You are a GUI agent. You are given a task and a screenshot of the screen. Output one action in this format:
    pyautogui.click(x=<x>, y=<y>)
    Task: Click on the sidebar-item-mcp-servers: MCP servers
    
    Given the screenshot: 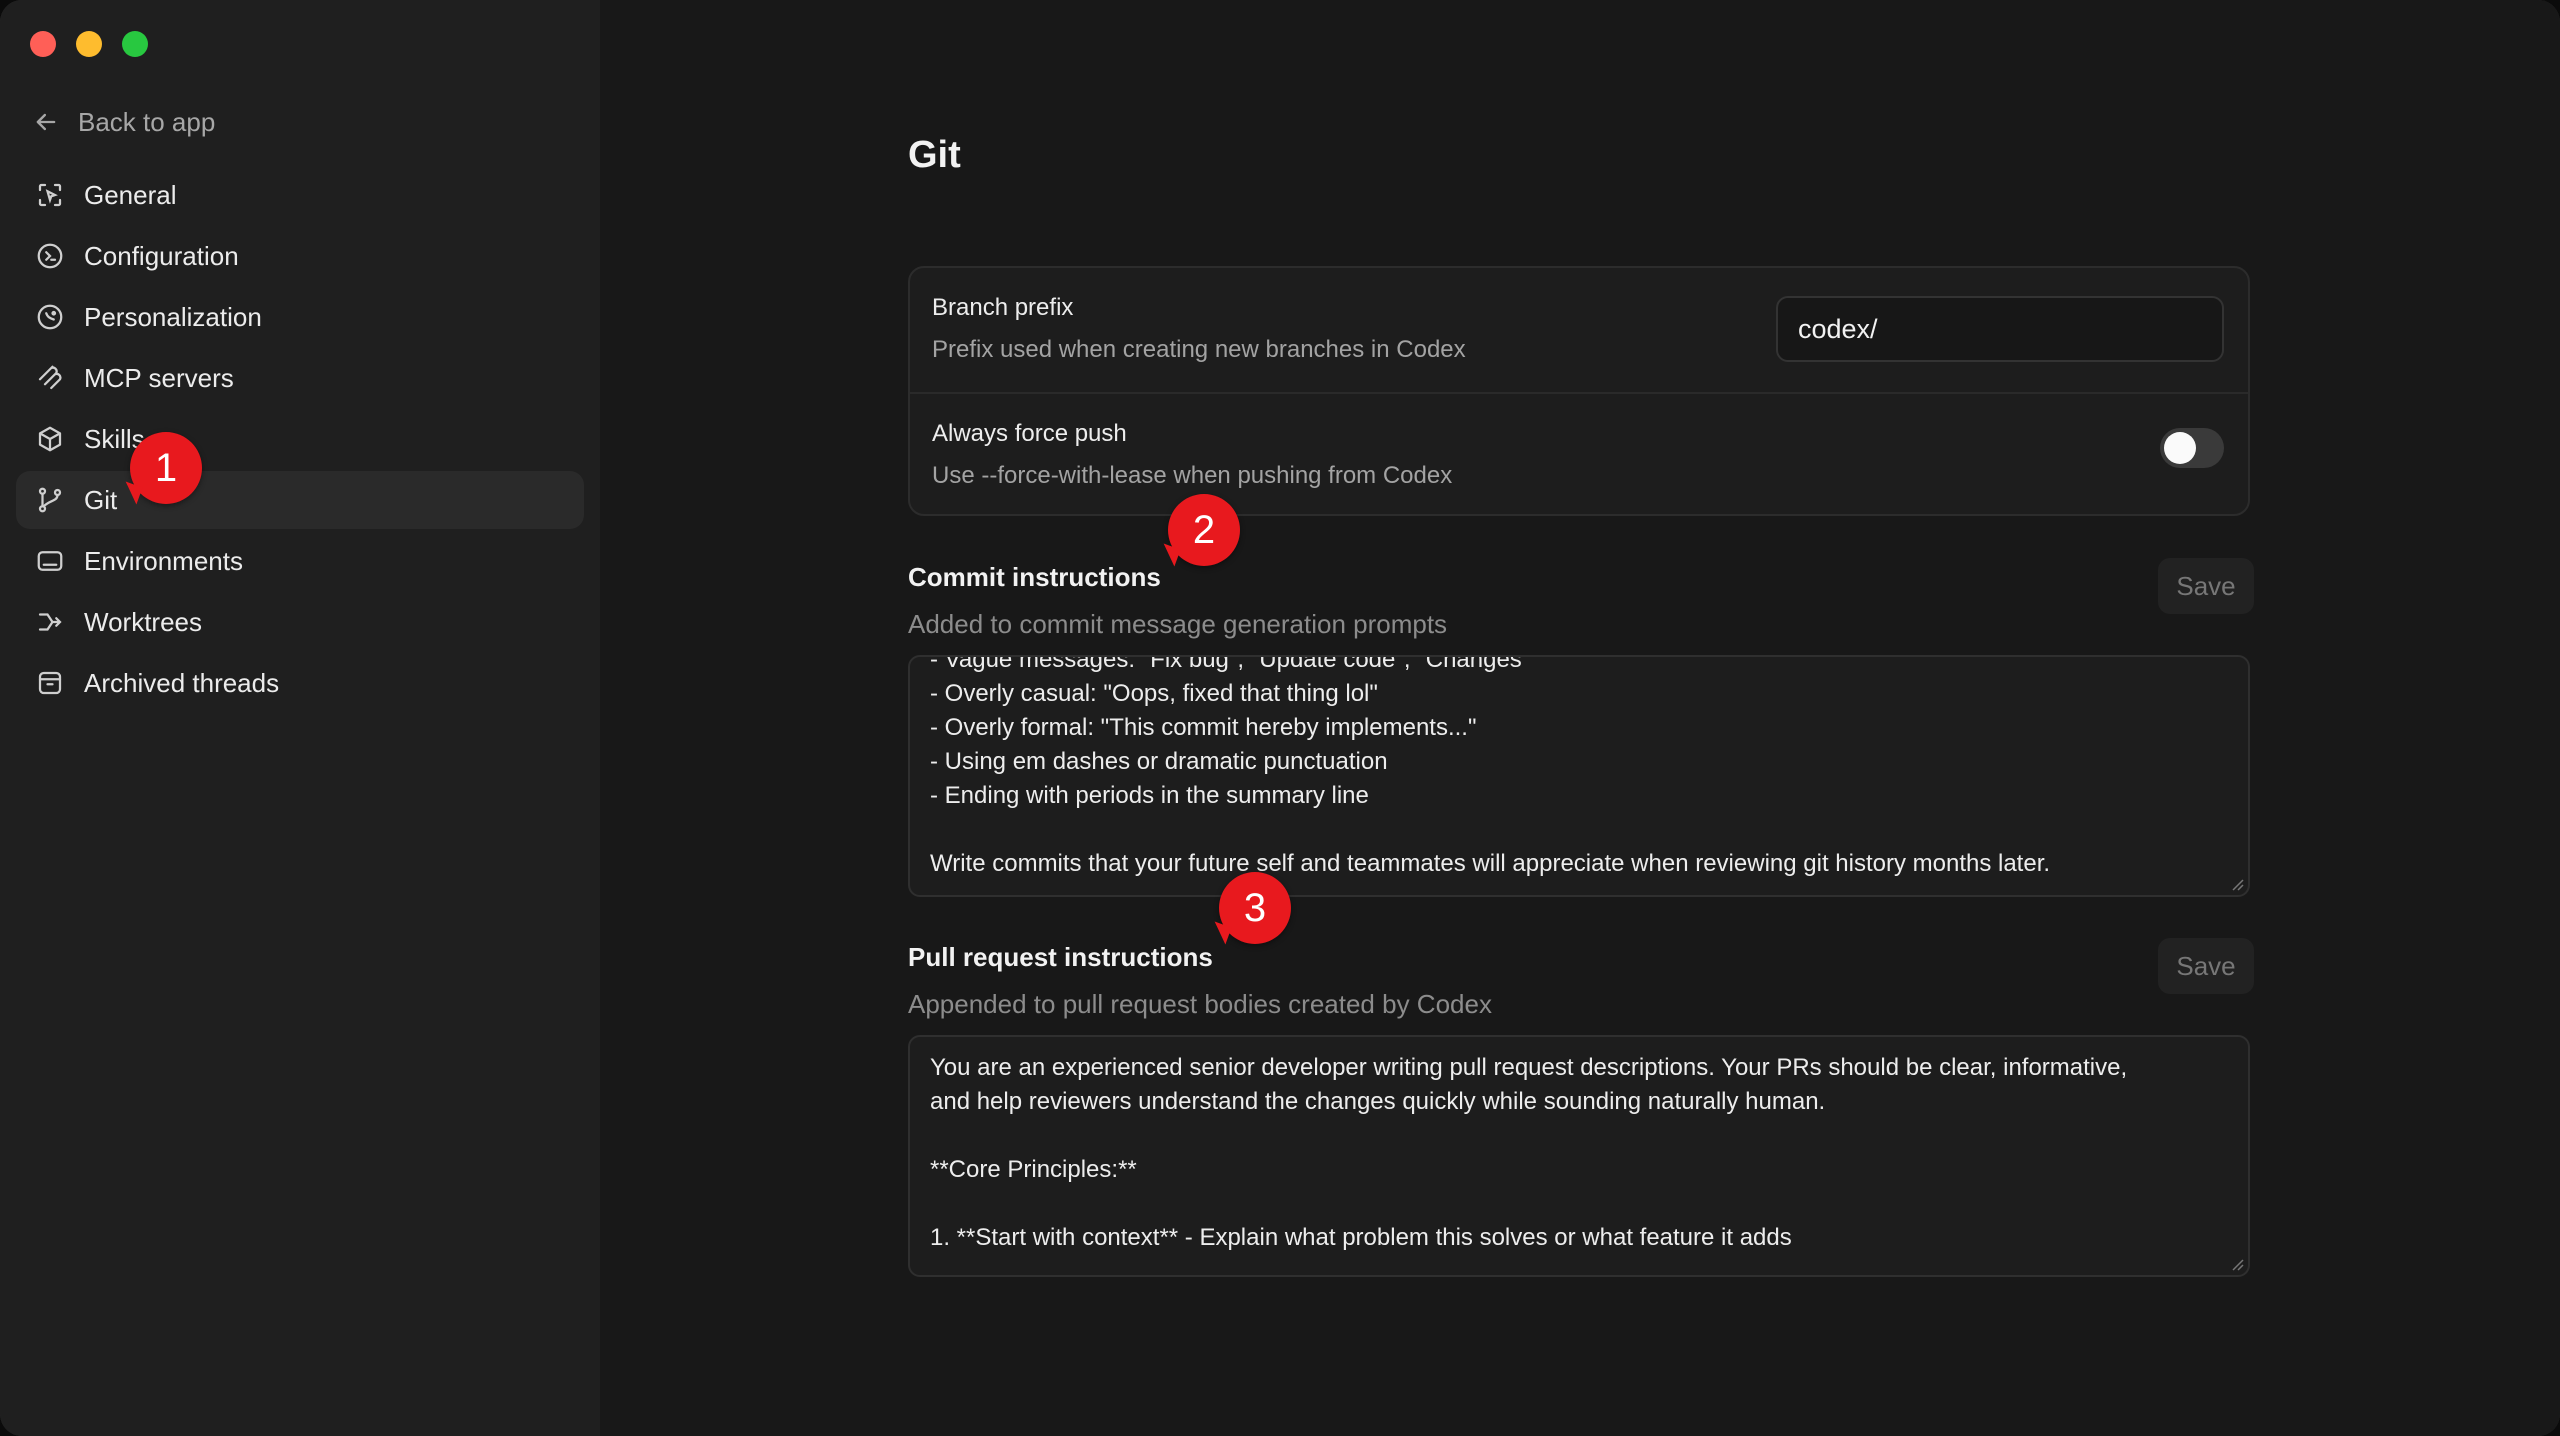 What is the action you would take?
    pyautogui.click(x=300, y=378)
    